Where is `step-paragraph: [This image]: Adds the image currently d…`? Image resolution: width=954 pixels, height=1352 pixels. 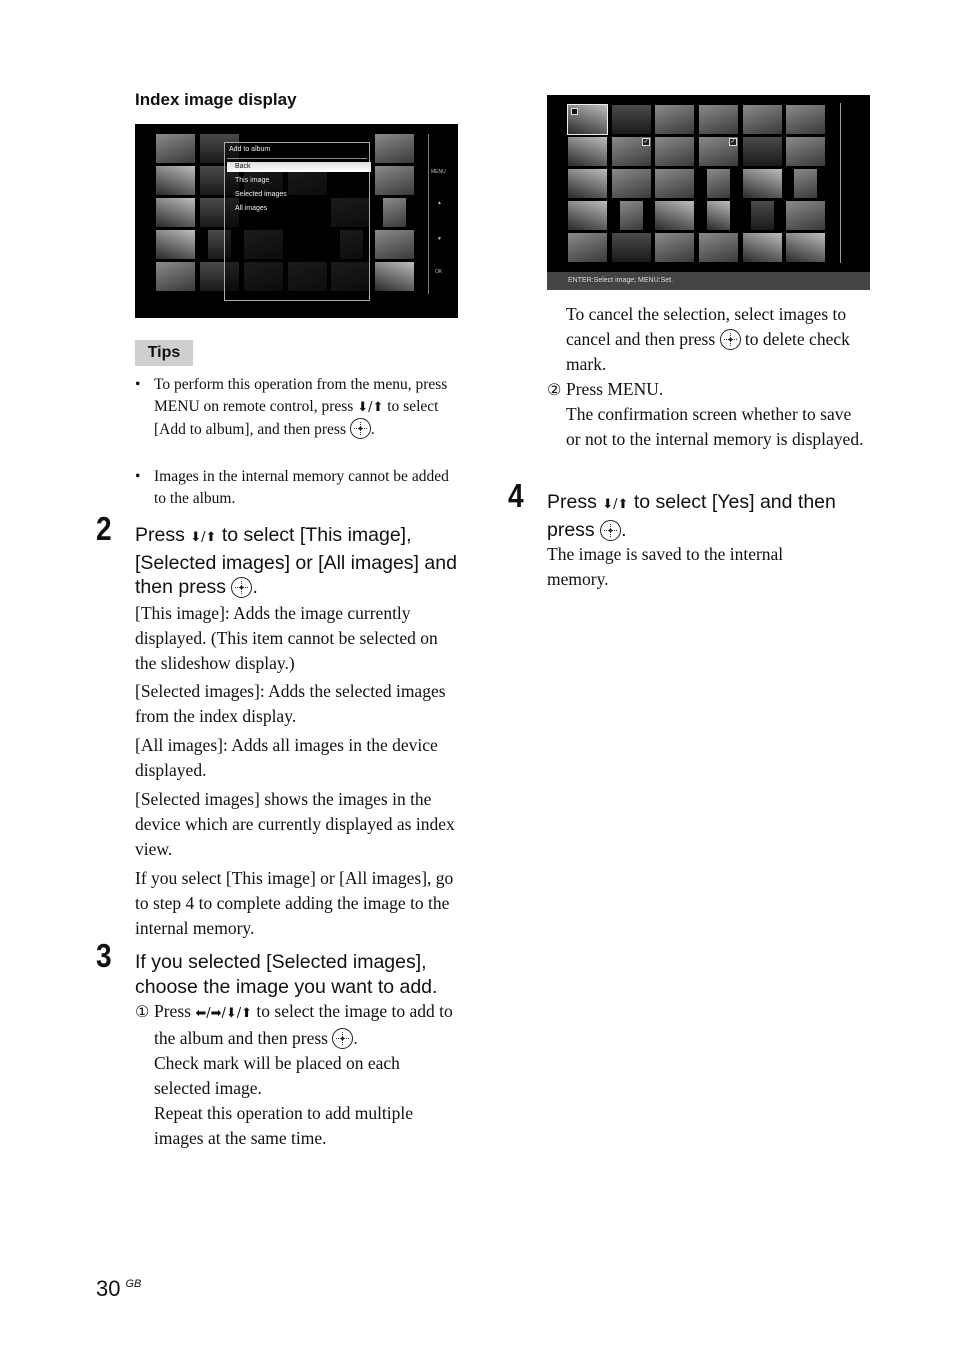
step-paragraph: [This image]: Adds the image currently d… is located at coordinates (286, 637).